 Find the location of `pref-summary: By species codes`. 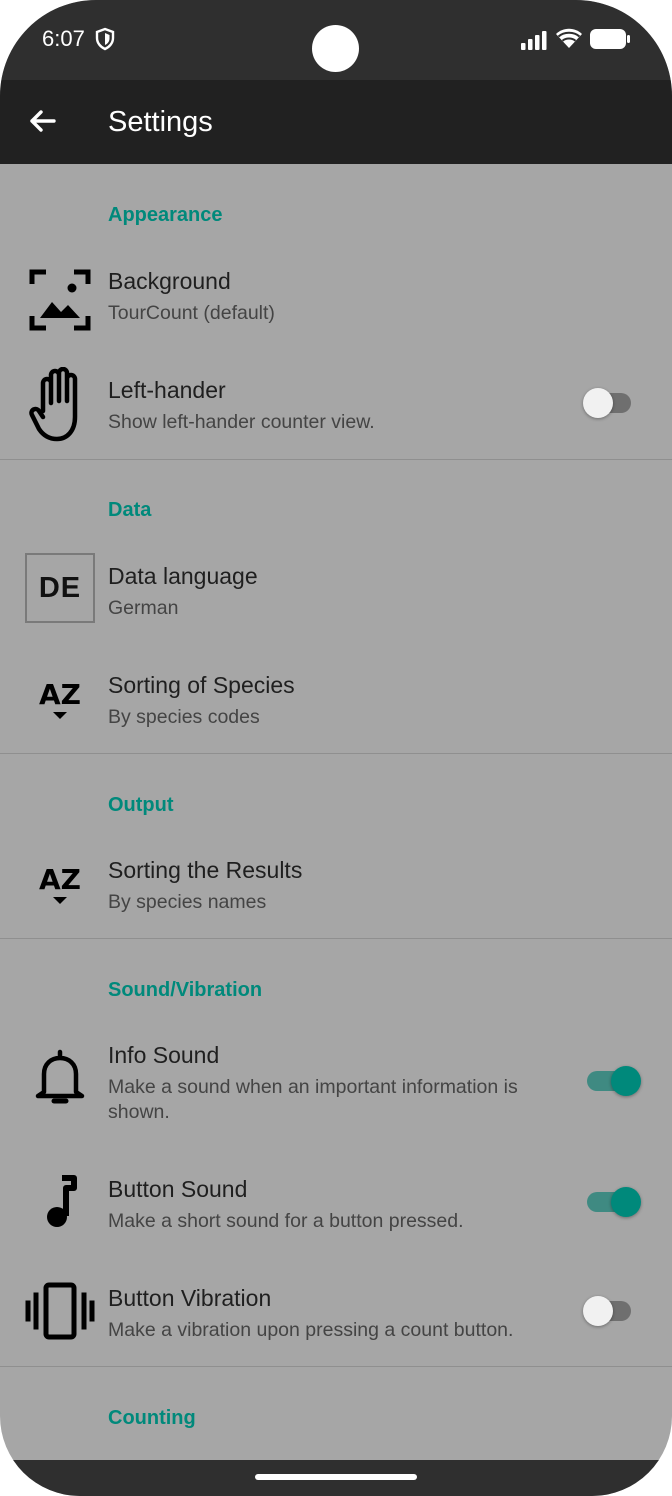

pref-summary: By species codes is located at coordinates (184, 717).